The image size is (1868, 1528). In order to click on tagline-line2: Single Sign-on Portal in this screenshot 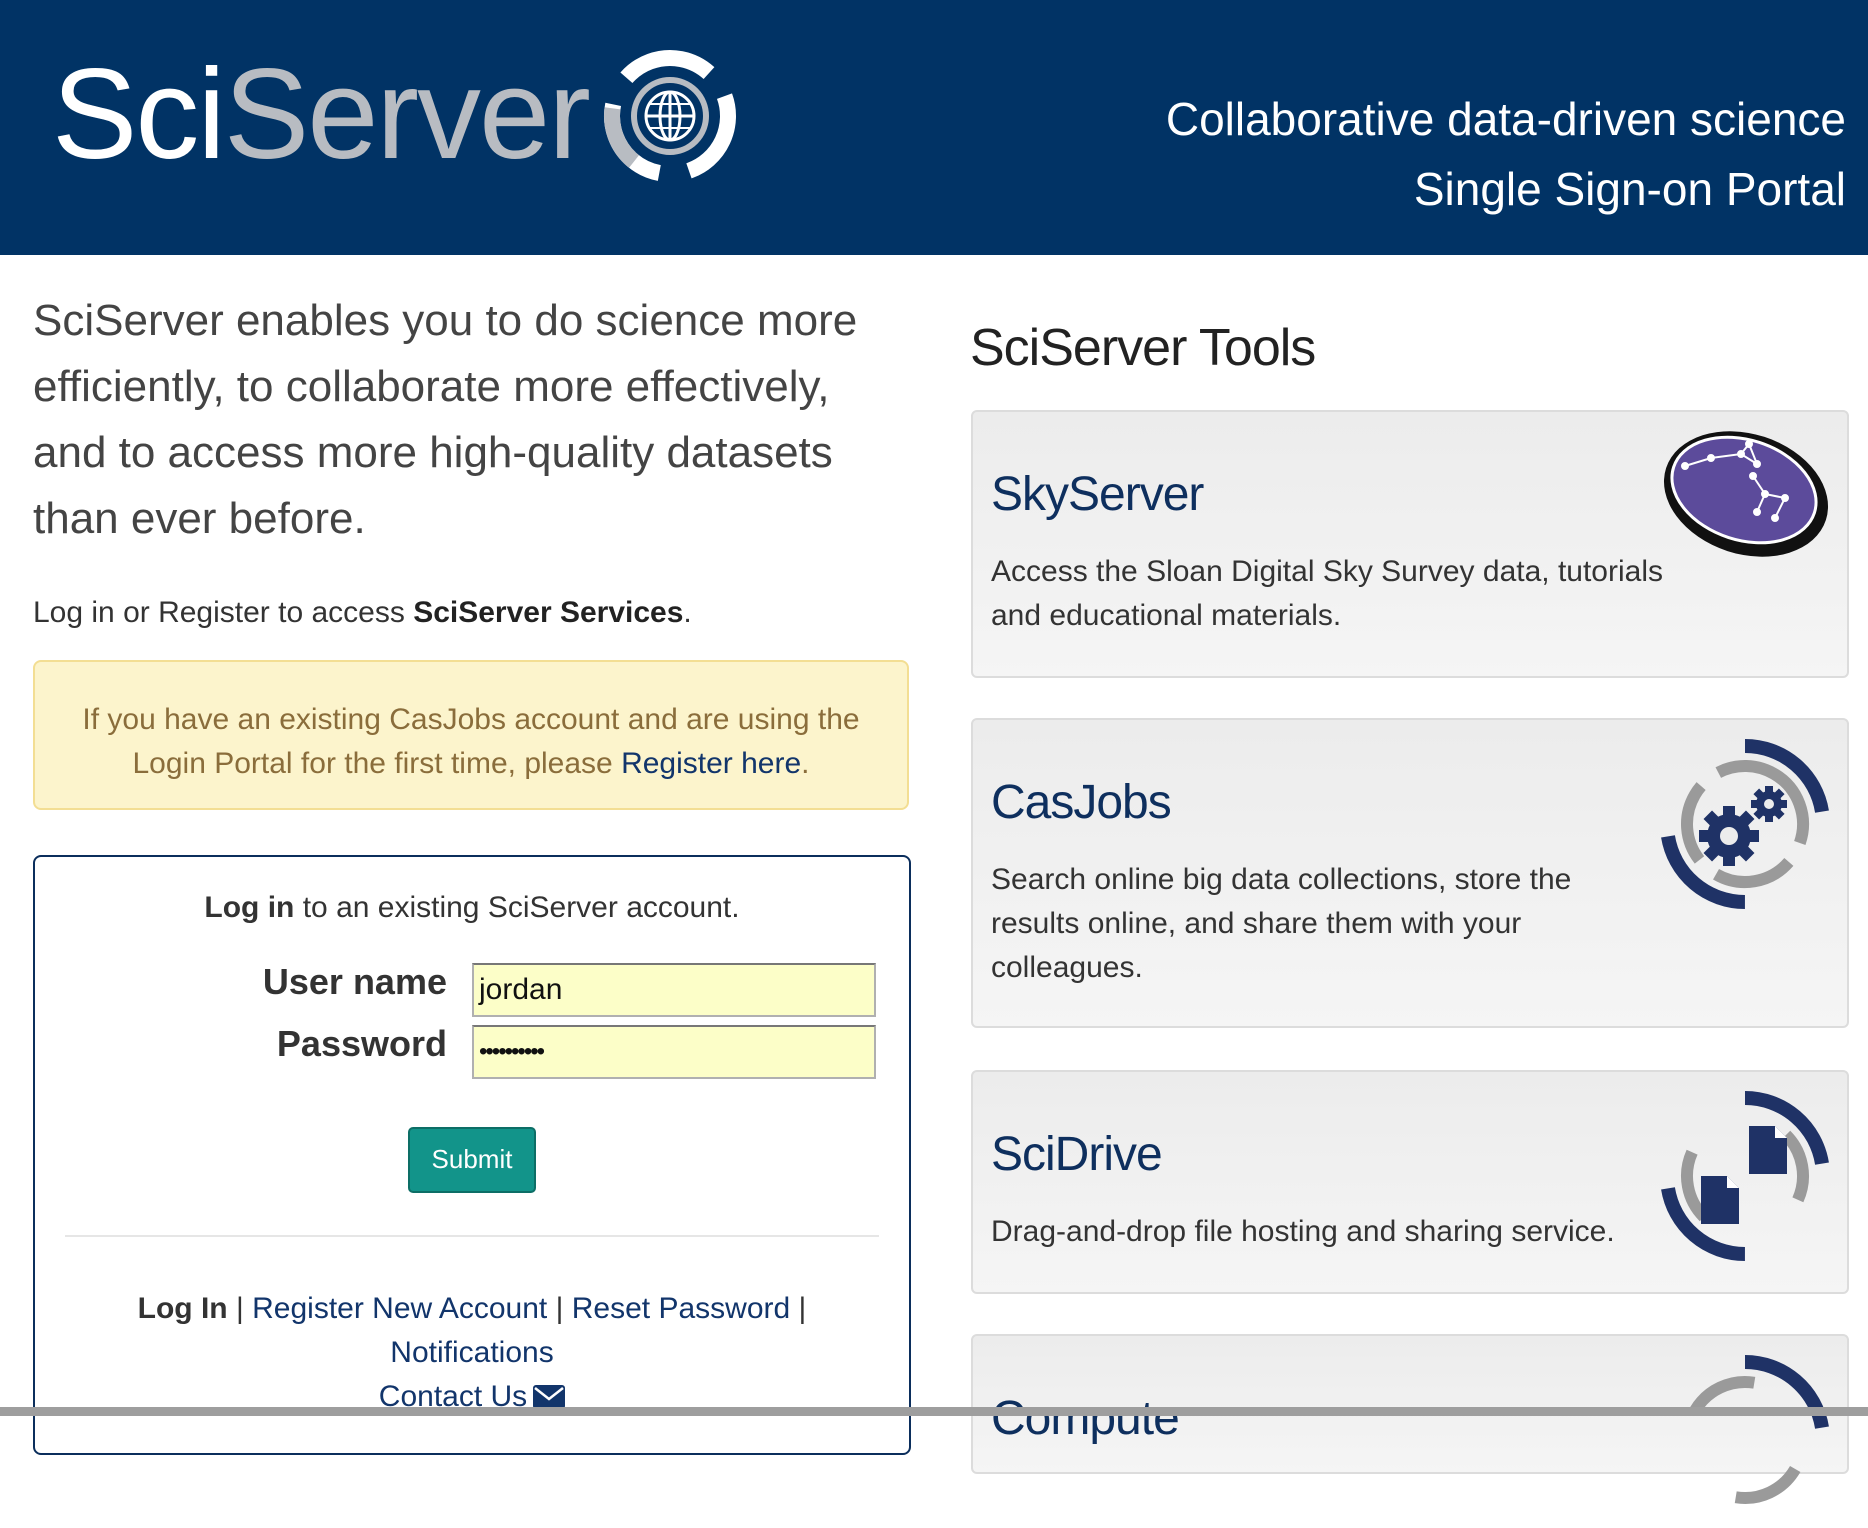, I will do `click(1629, 189)`.